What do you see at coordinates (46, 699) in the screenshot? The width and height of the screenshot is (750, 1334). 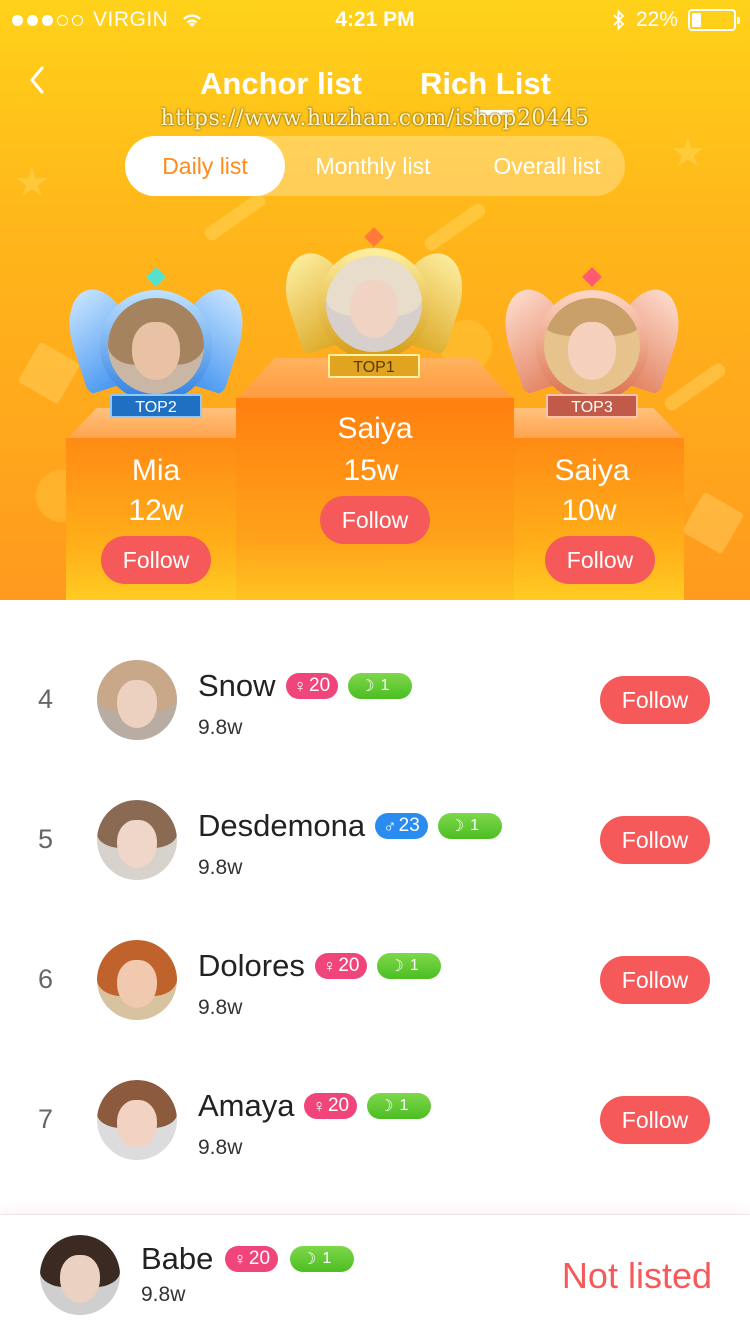 I see `rank-number: 4` at bounding box center [46, 699].